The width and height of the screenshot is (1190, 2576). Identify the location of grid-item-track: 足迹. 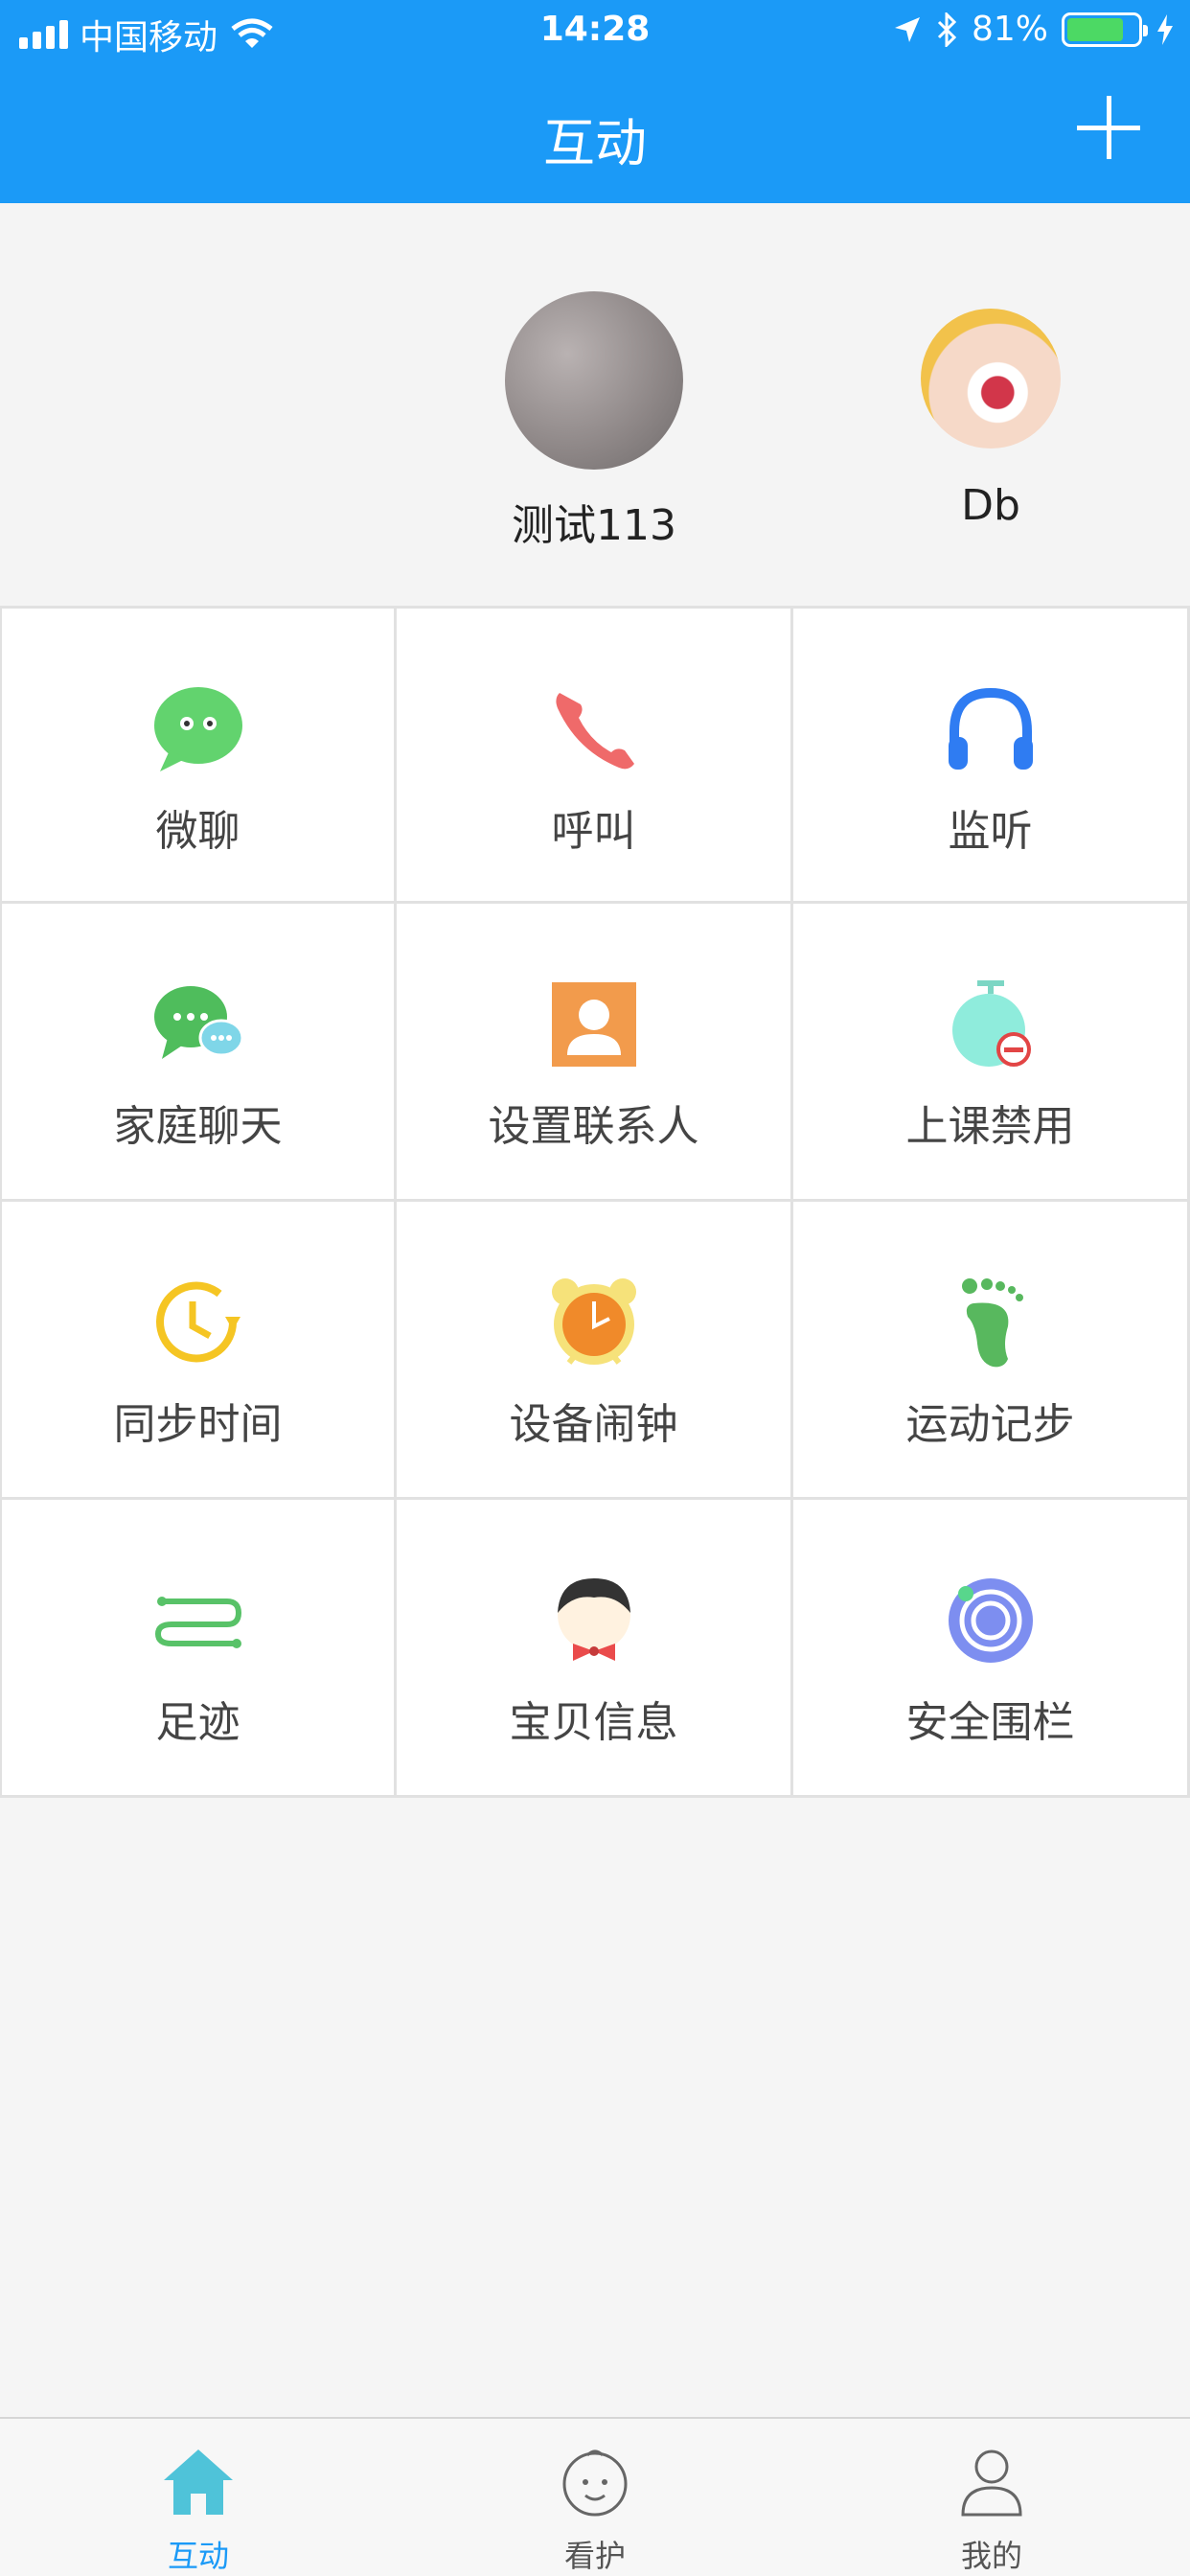
(199, 1649).